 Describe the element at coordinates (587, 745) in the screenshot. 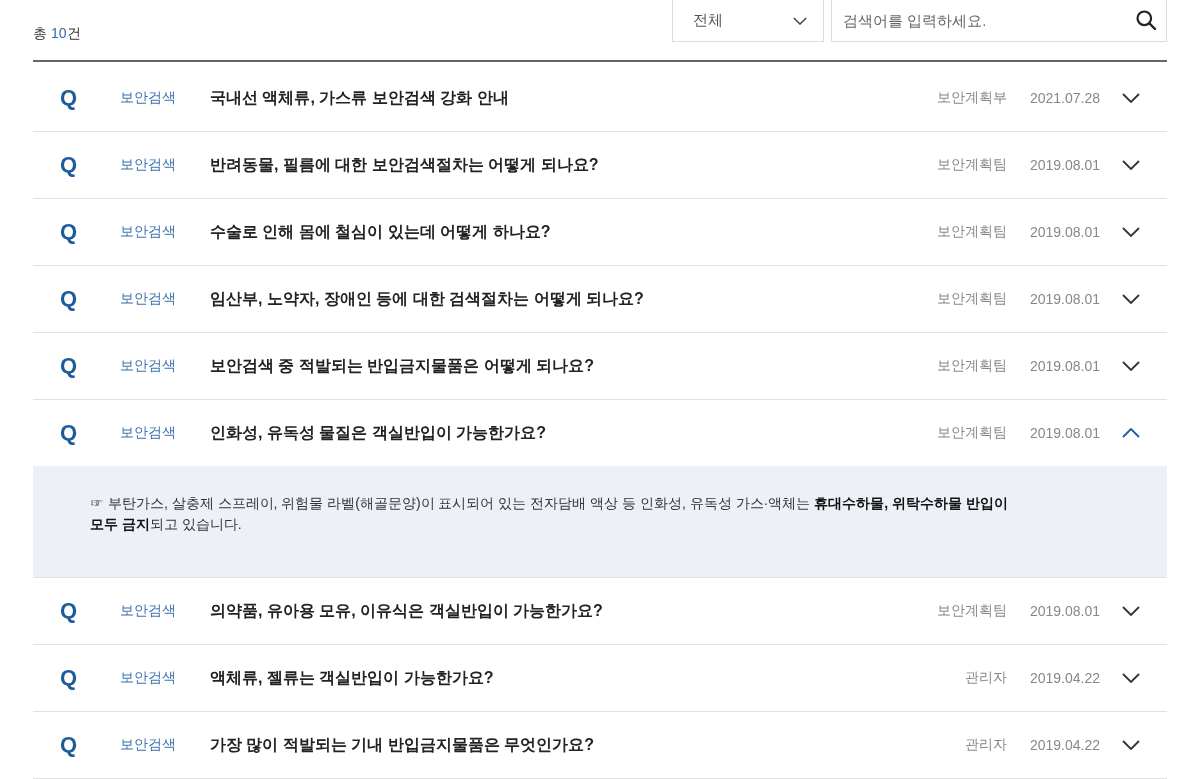

I see `question-title: 가장 많이 적발되는 기내 반입금지물품은 무엇인가요?` at that location.